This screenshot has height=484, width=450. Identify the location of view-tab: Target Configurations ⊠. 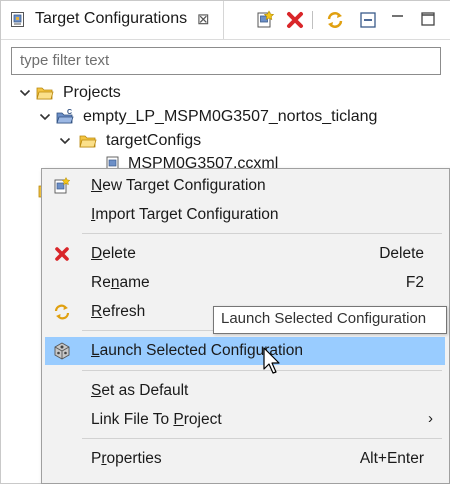
(112, 20).